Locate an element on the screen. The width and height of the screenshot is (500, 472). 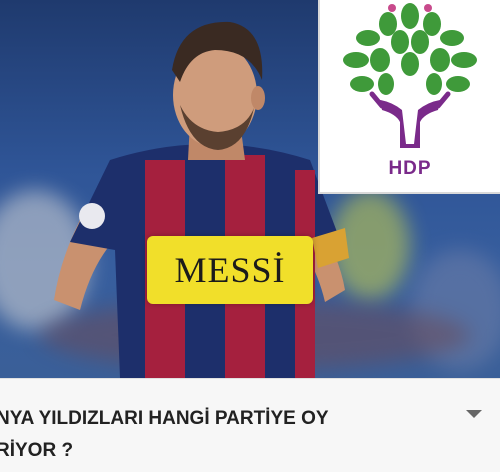
player-name-badge: MESSİ is located at coordinates (230, 270).